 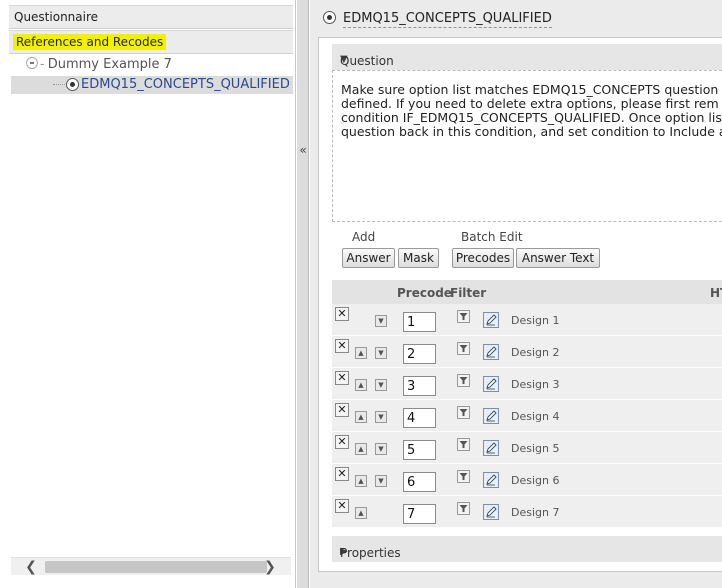 What do you see at coordinates (156, 567) in the screenshot?
I see `scrollbar-thumb` at bounding box center [156, 567].